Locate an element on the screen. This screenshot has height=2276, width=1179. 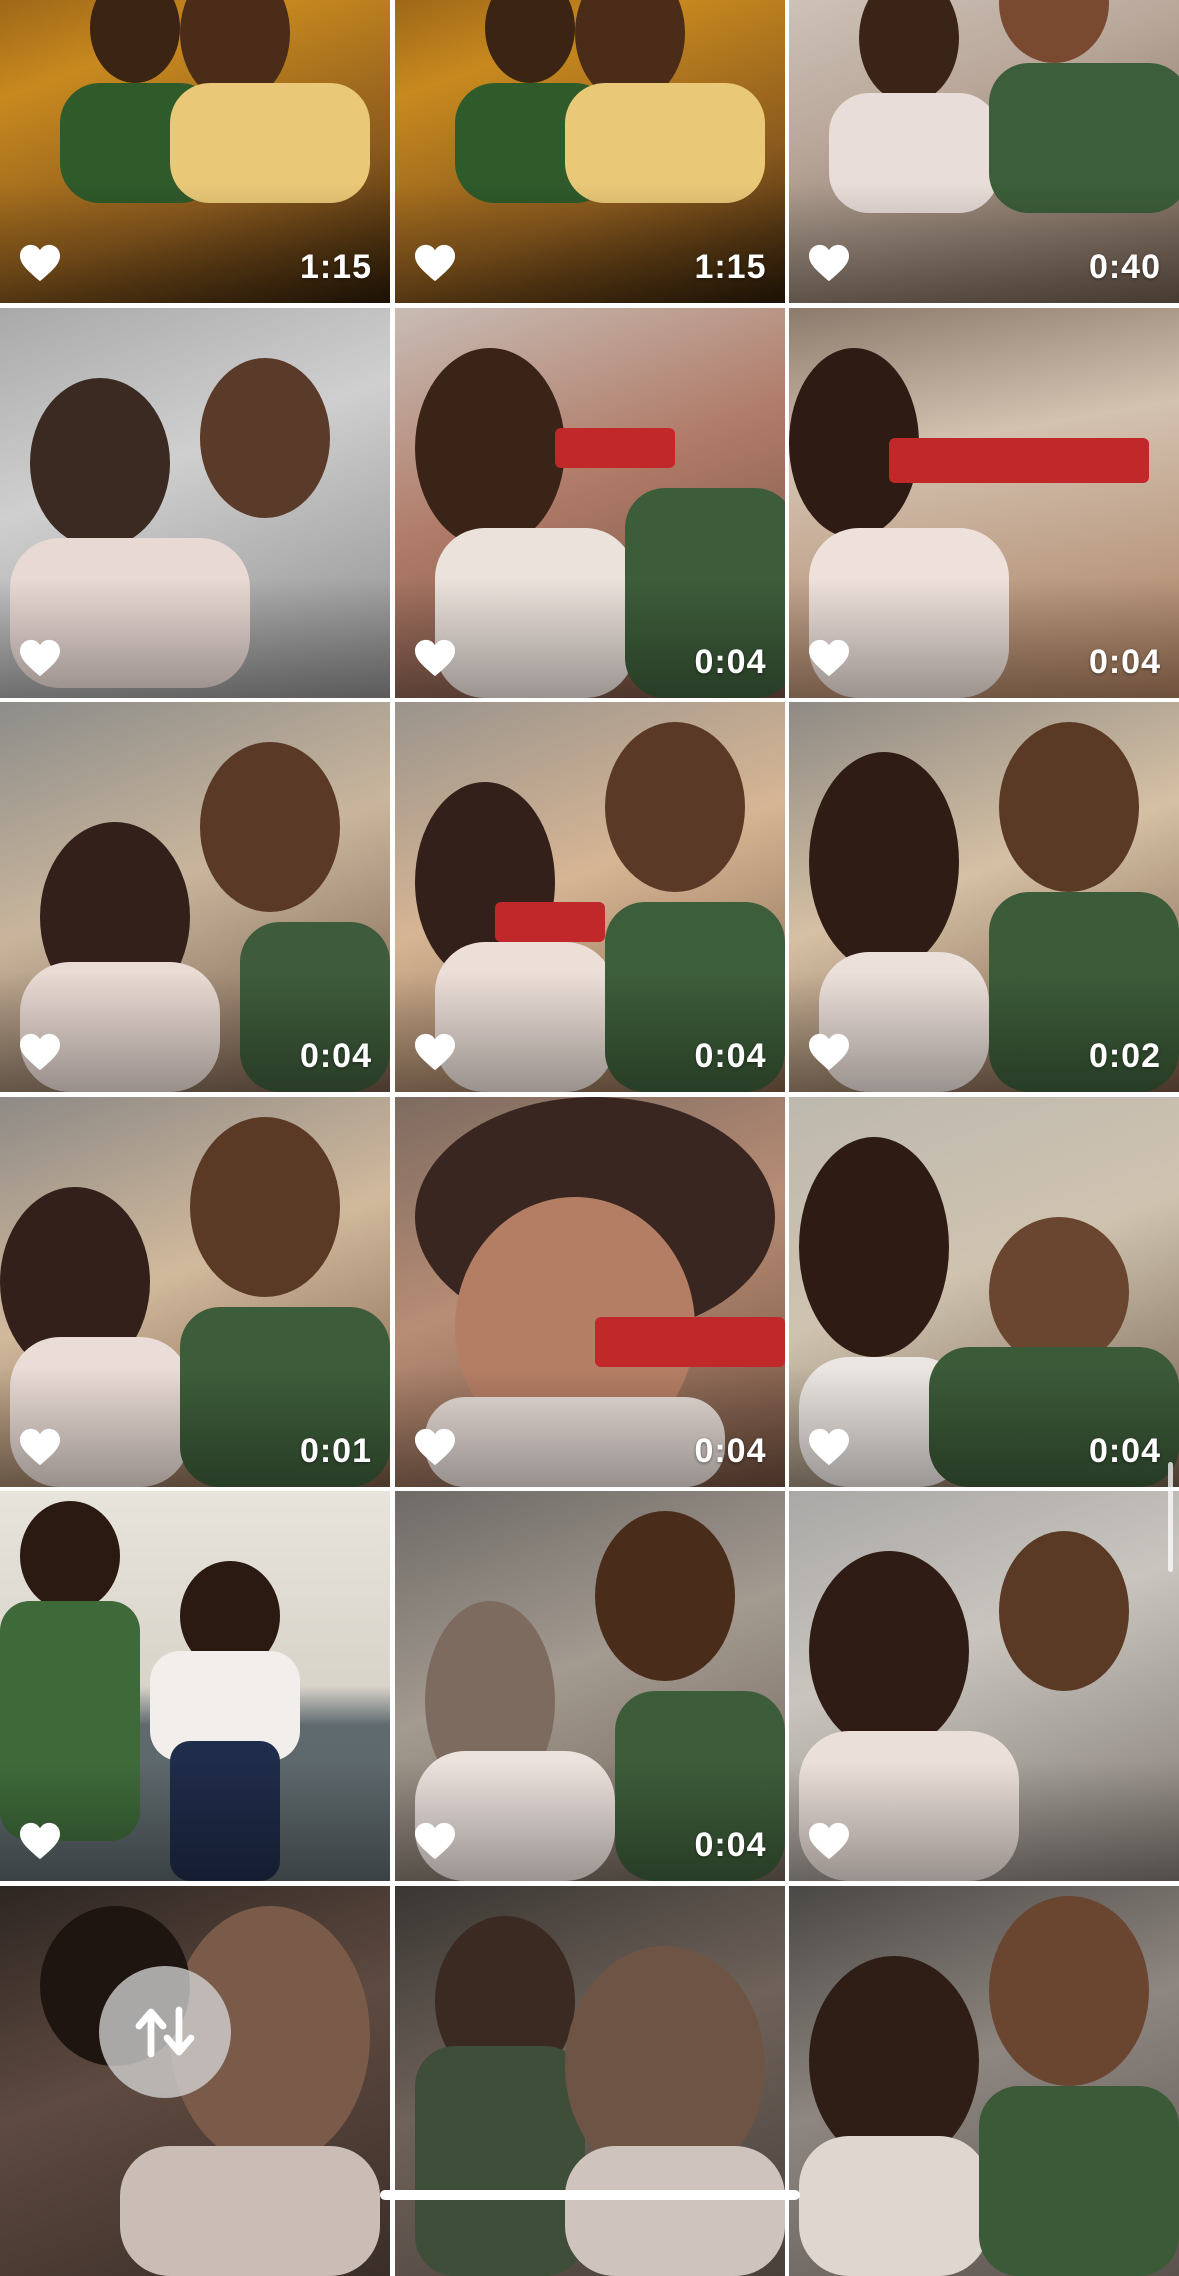
sort-arrows-icon is located at coordinates (165, 2032).